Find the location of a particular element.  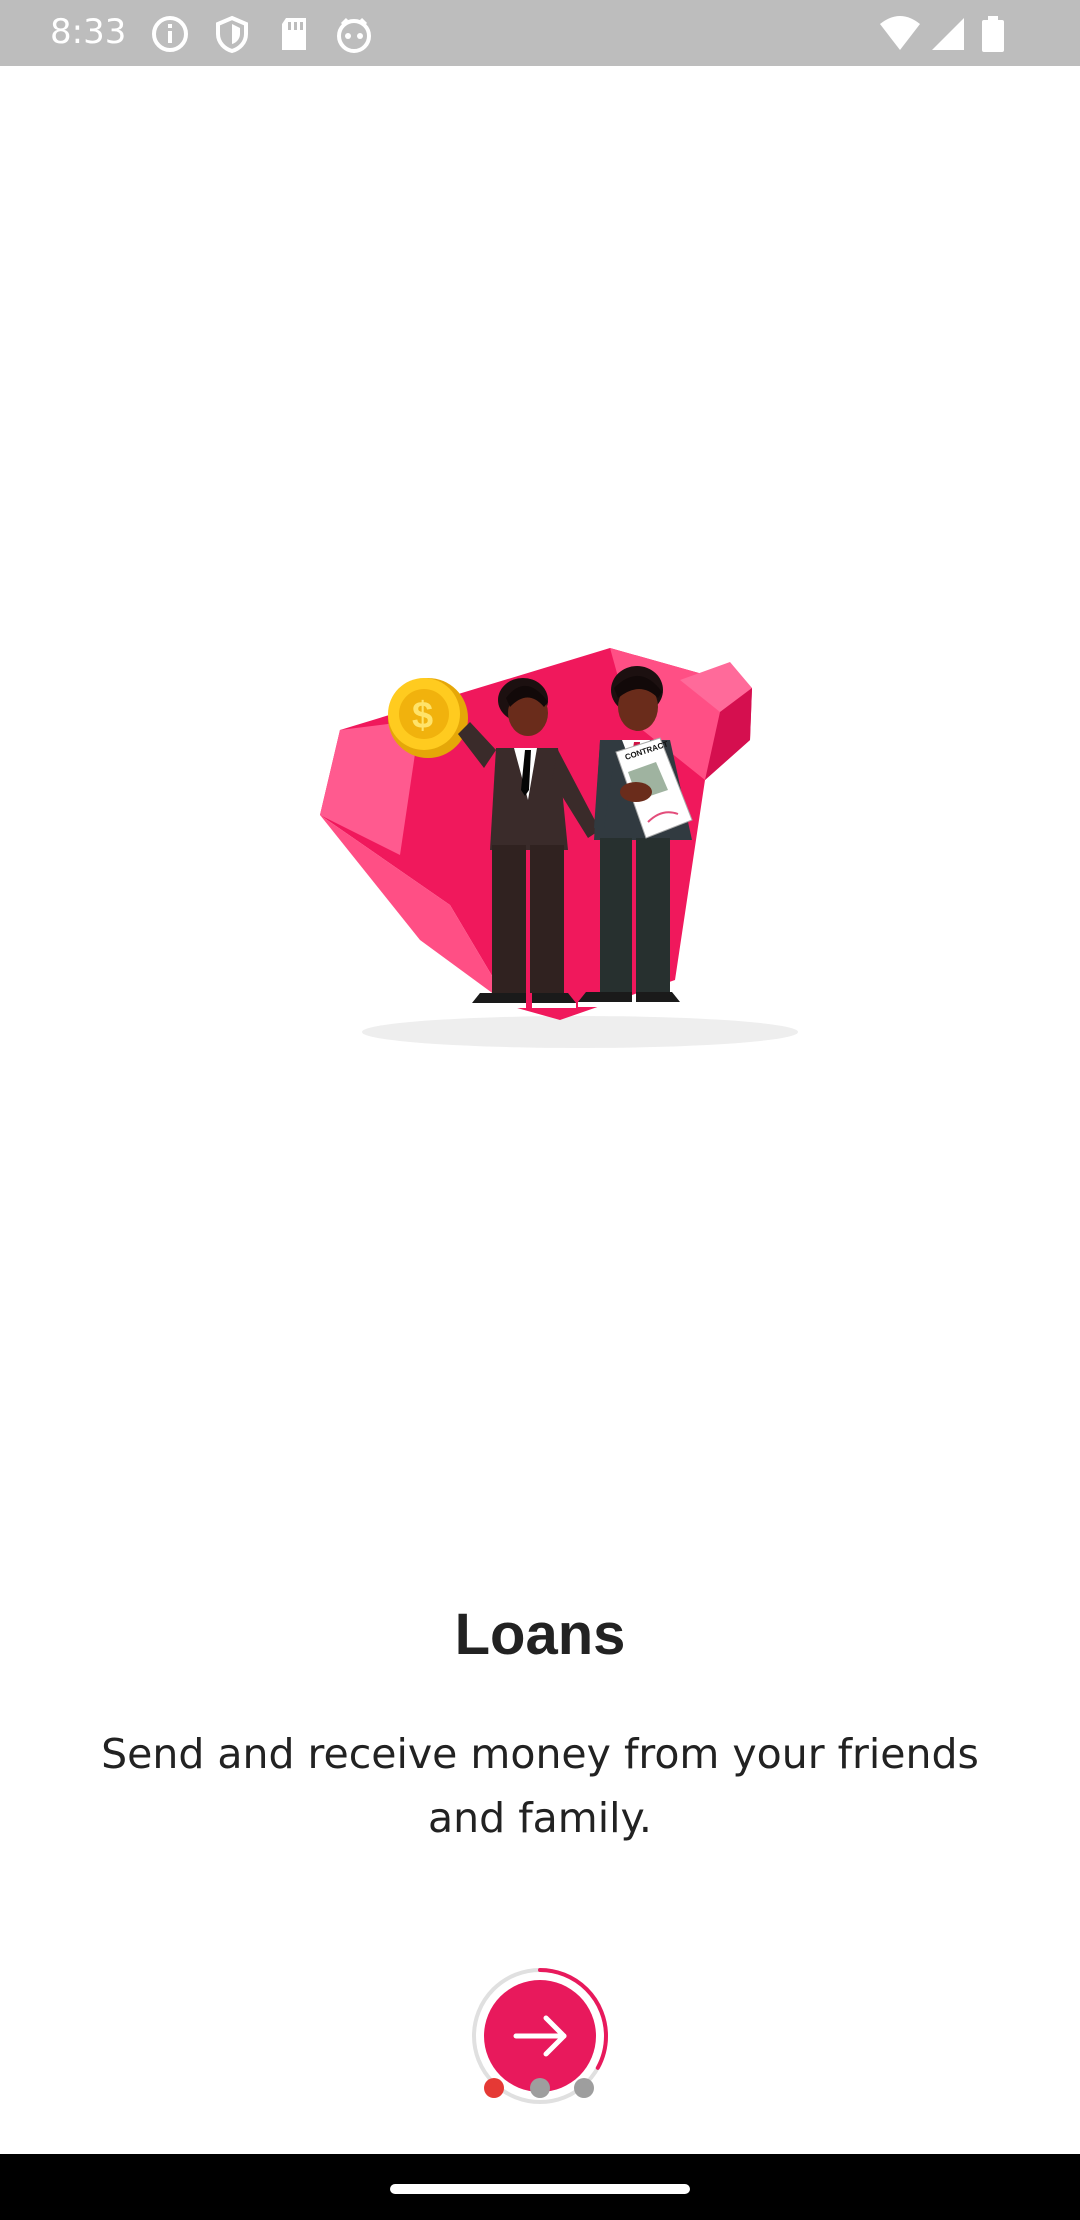

next-button is located at coordinates (540, 2036).